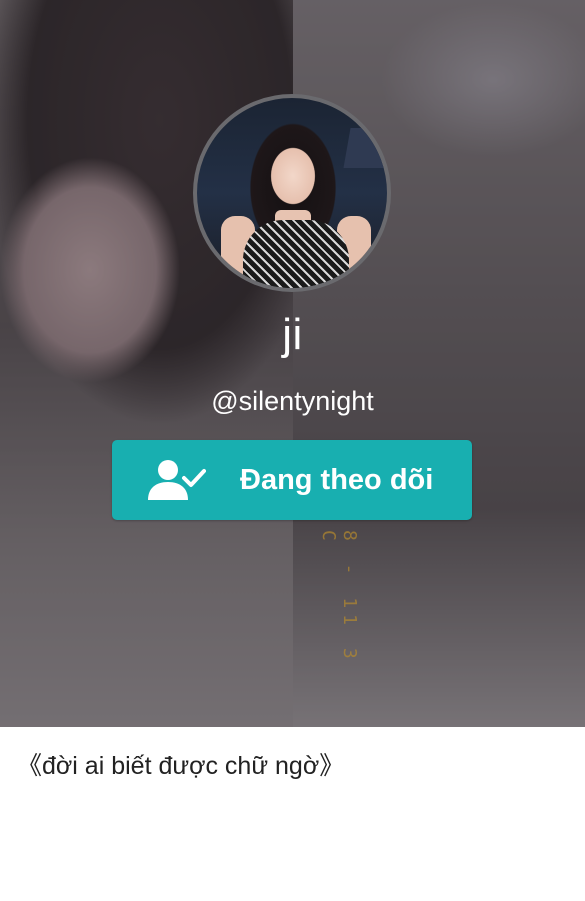 Image resolution: width=585 pixels, height=901 pixels. I want to click on following-button-label: Đang theo dõi, so click(337, 480).